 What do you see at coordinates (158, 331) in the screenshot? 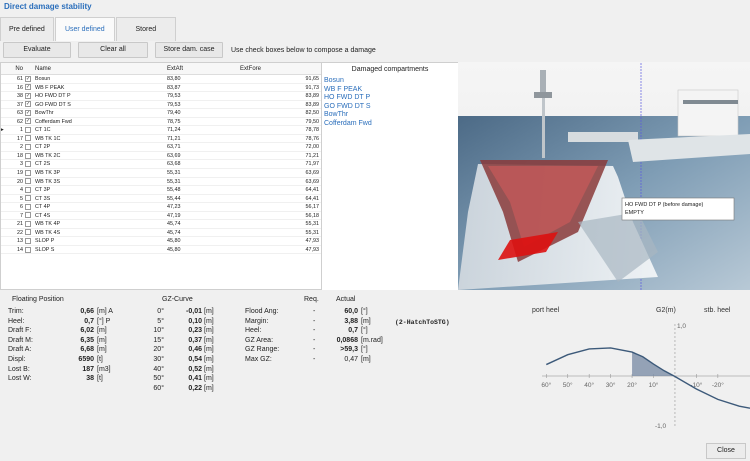
I see `gz-angle: 10°` at bounding box center [158, 331].